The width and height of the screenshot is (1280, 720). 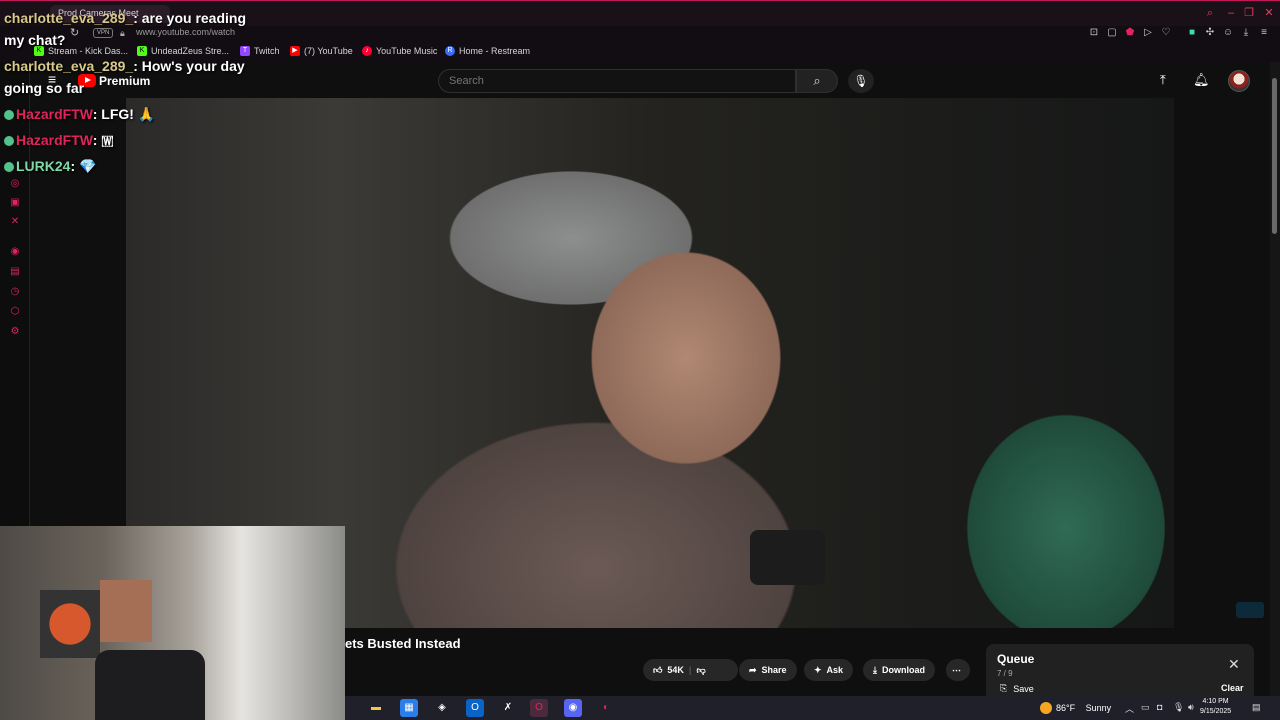 What do you see at coordinates (1256, 707) in the screenshot?
I see `notification-icon: ▤` at bounding box center [1256, 707].